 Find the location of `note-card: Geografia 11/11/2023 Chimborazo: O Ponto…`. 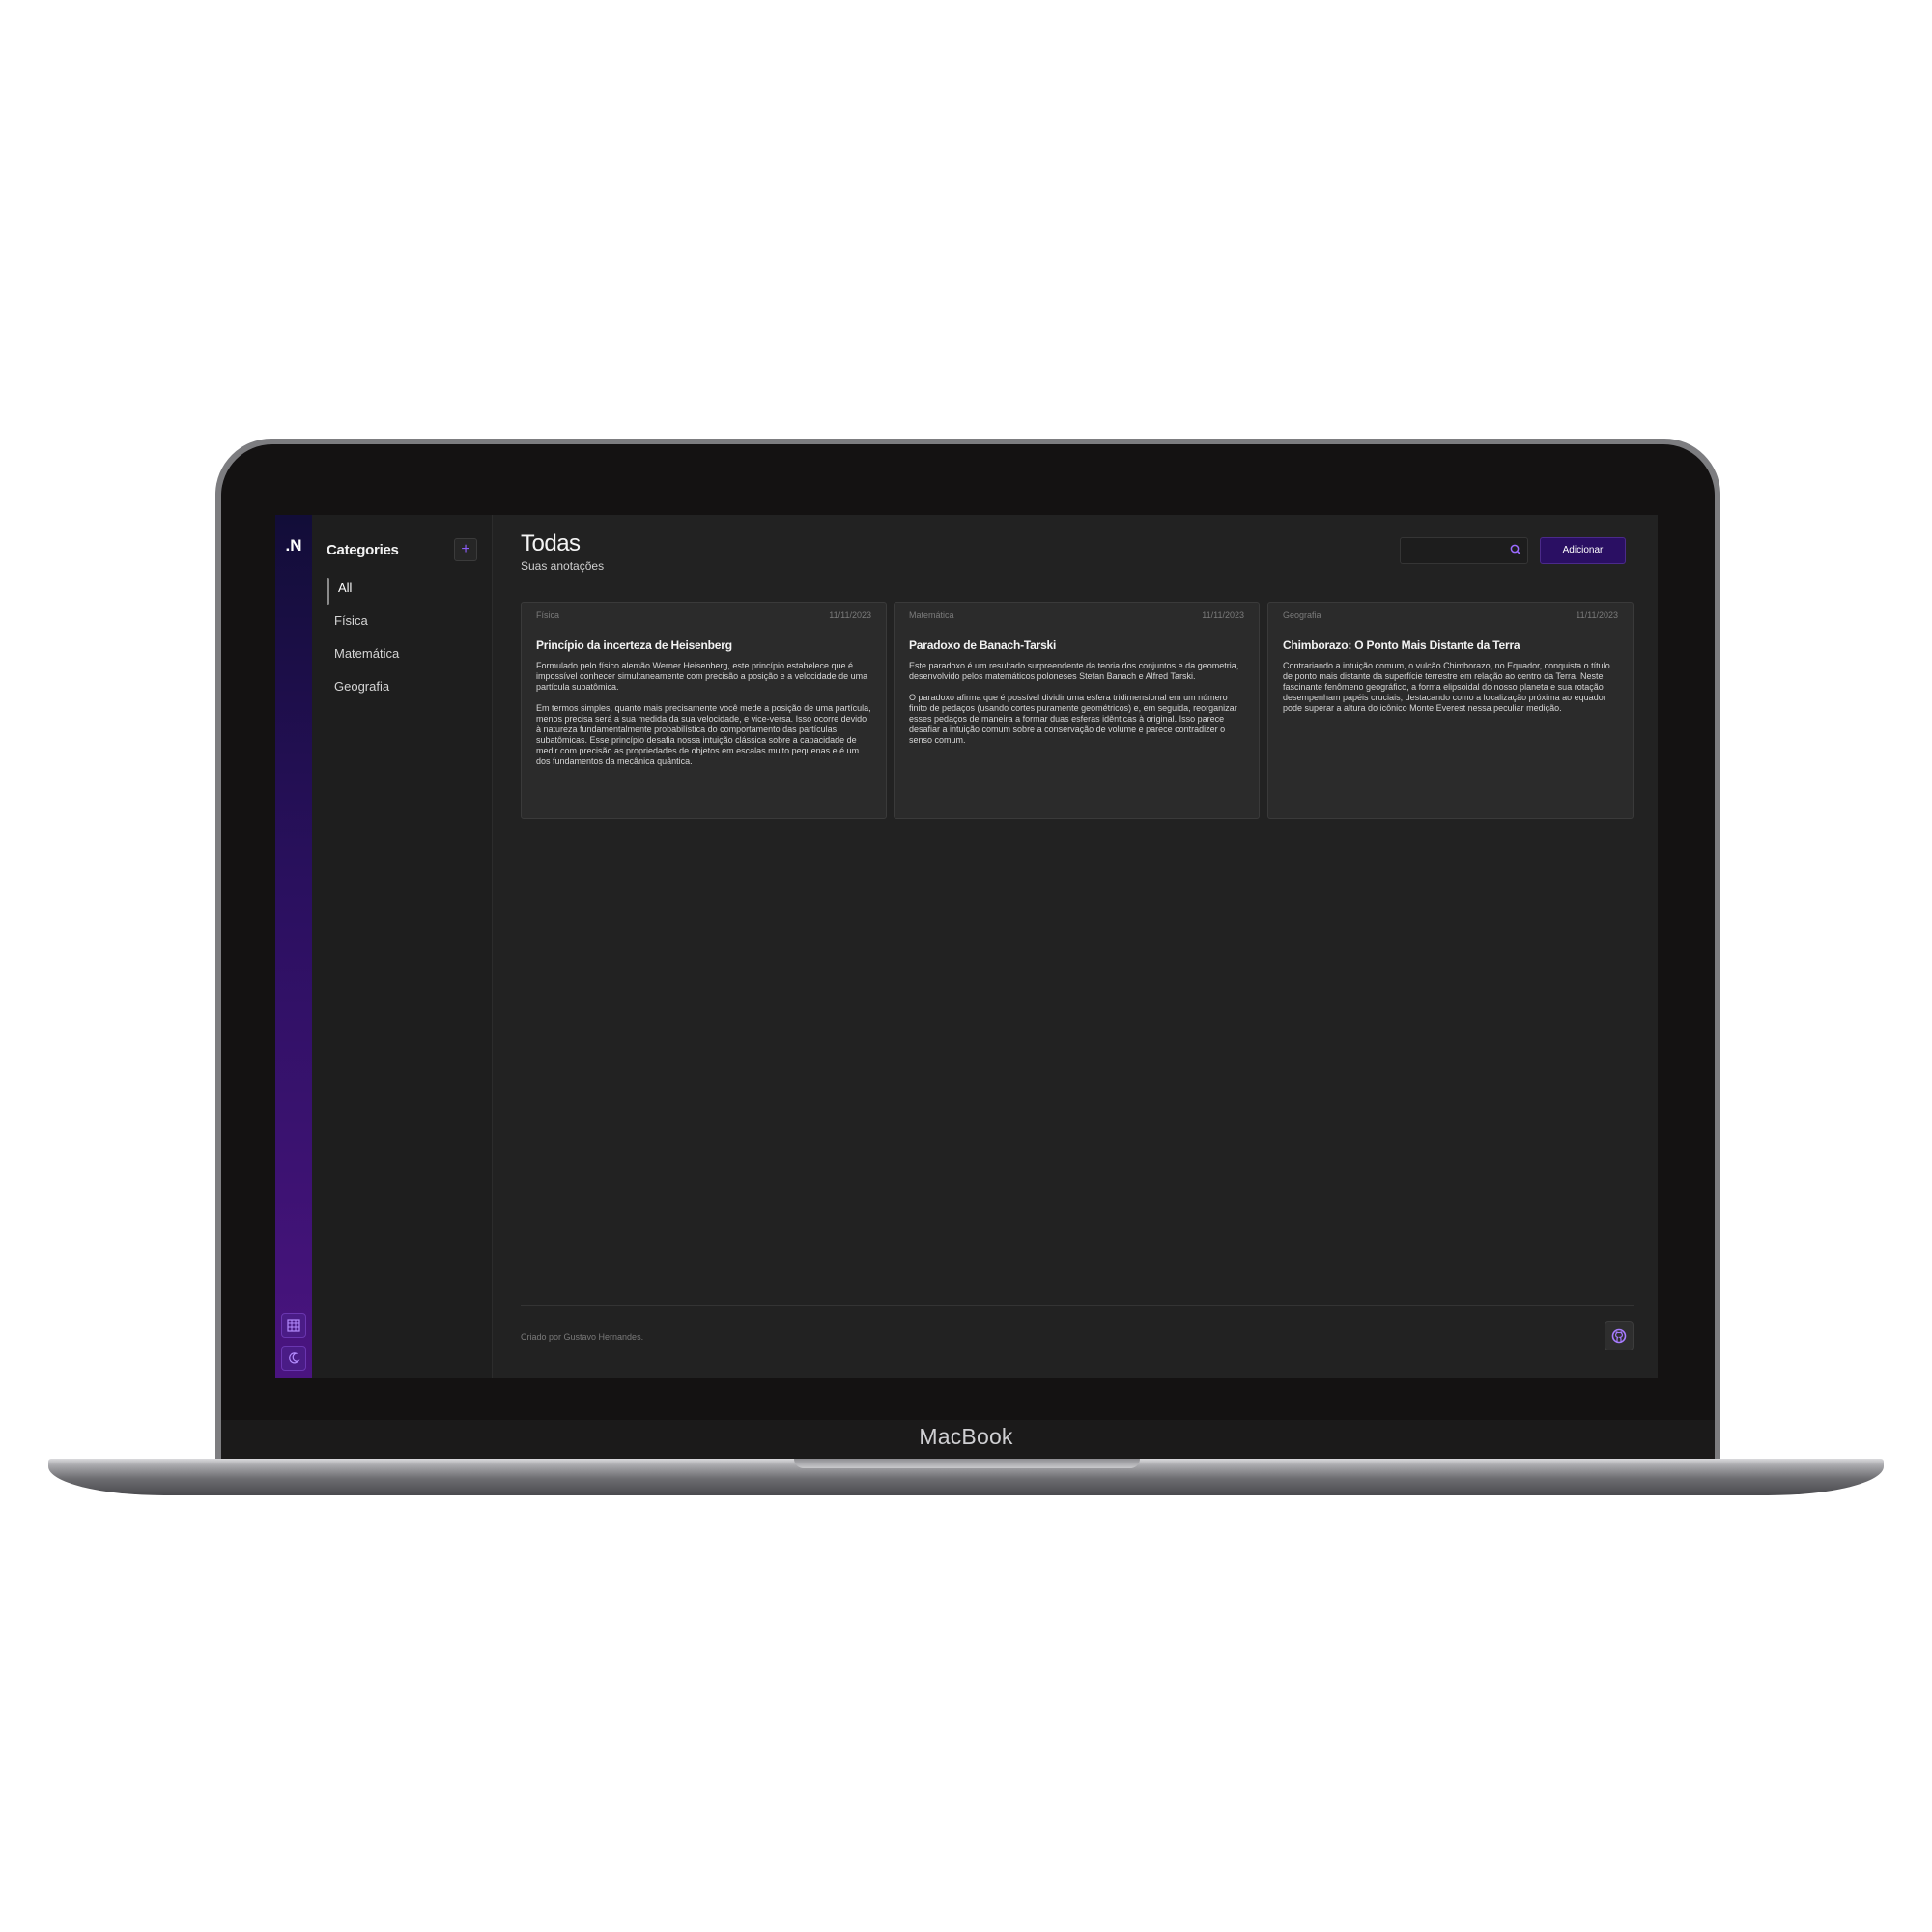

note-card: Geografia 11/11/2023 Chimborazo: O Ponto… is located at coordinates (1450, 710).